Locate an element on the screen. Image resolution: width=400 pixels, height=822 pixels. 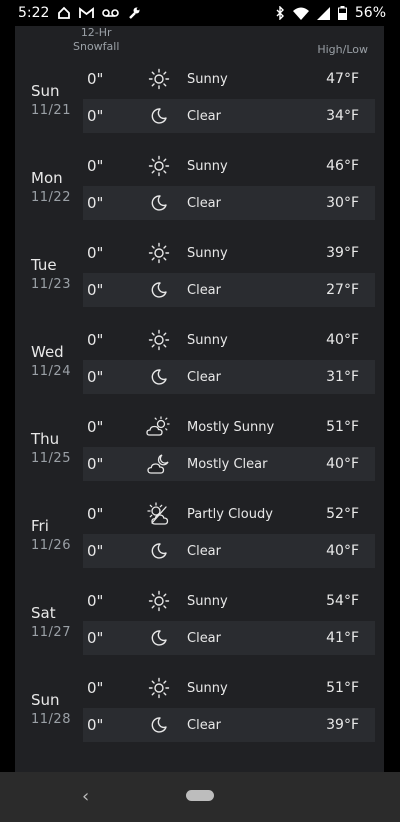
home-icon is located at coordinates (64, 13).